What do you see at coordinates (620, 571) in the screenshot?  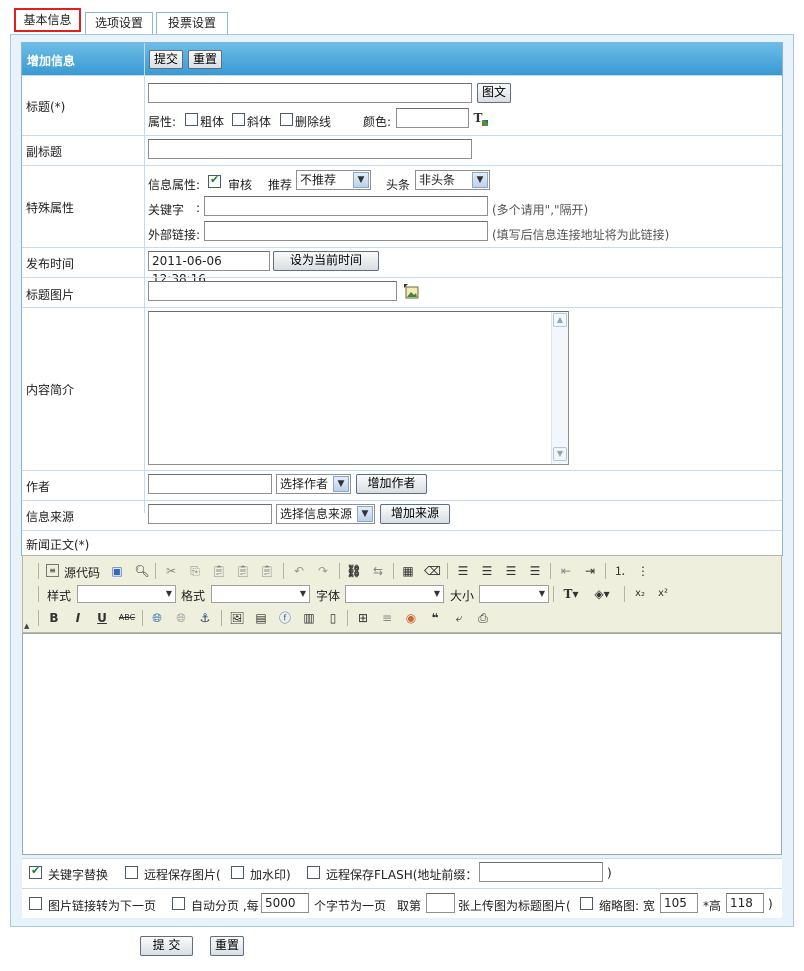 I see `ordered-list-icon: ⒈` at bounding box center [620, 571].